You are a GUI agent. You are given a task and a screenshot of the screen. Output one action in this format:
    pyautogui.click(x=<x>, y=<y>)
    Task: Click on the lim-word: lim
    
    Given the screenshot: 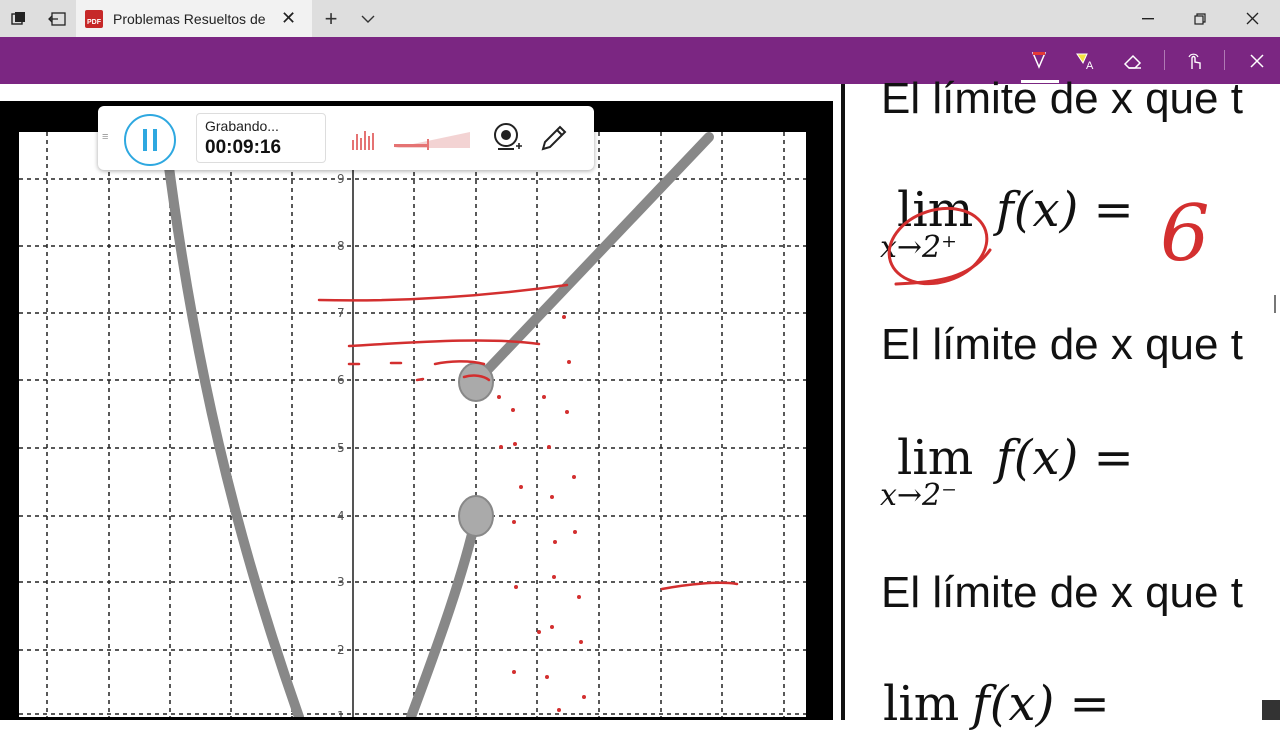 What is the action you would take?
    pyautogui.click(x=921, y=704)
    